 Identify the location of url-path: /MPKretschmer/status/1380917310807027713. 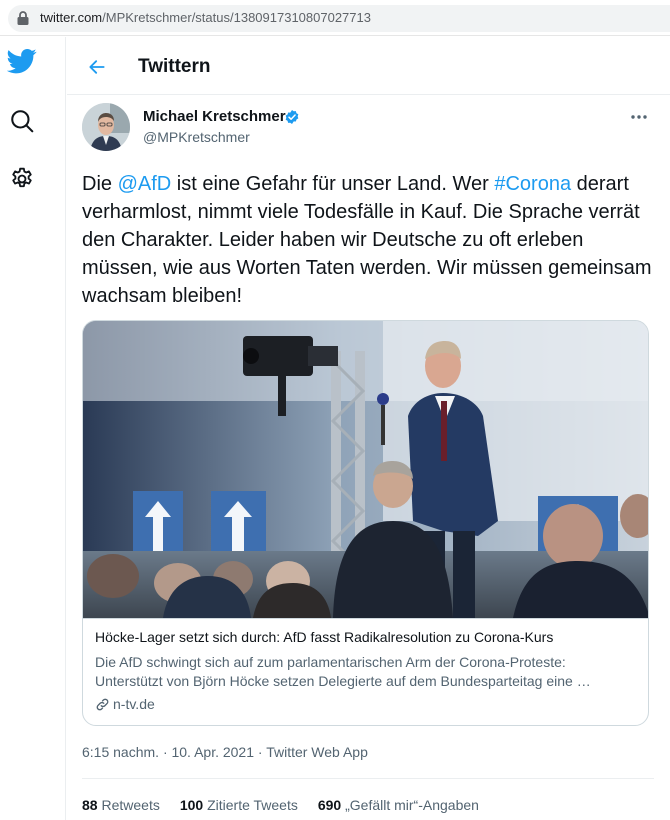
(236, 17).